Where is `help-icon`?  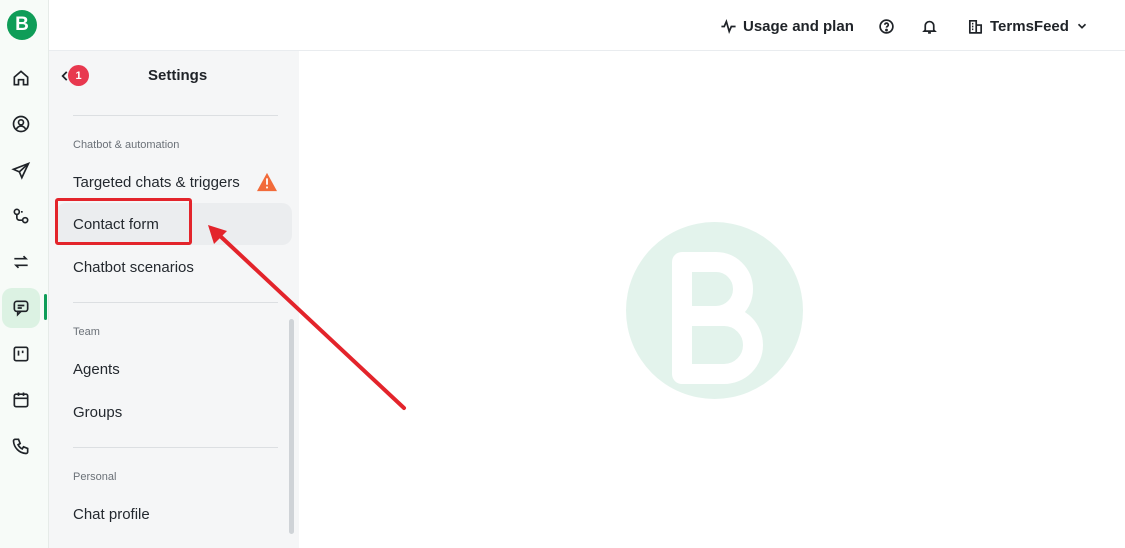 help-icon is located at coordinates (886, 26).